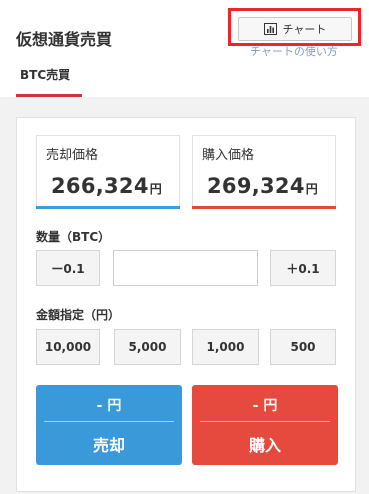 Image resolution: width=369 pixels, height=494 pixels. I want to click on amount-label: 金額指定（円）, so click(78, 315).